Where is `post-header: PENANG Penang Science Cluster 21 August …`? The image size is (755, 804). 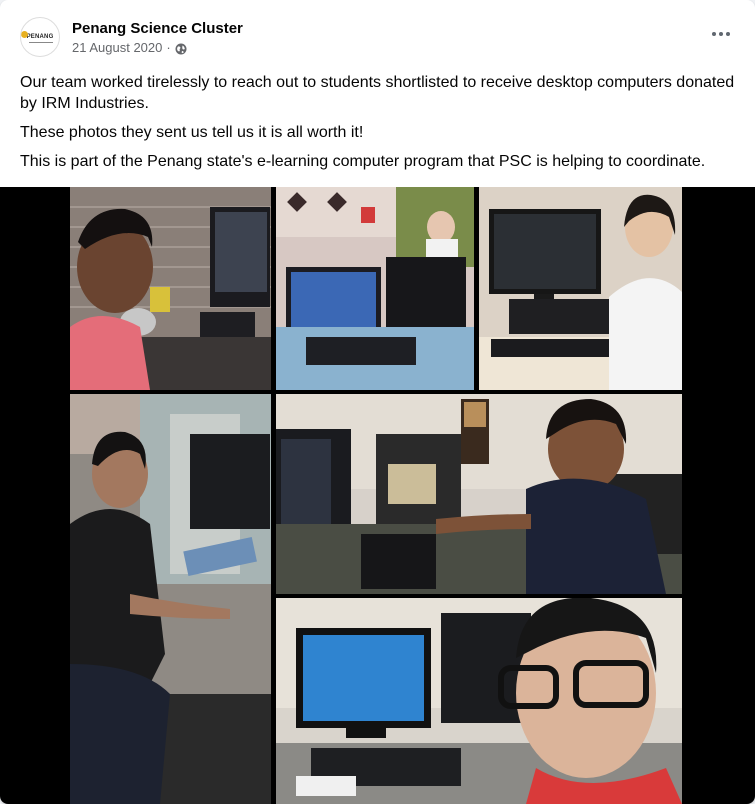
post-header: PENANG Penang Science Cluster 21 August … is located at coordinates (131, 37).